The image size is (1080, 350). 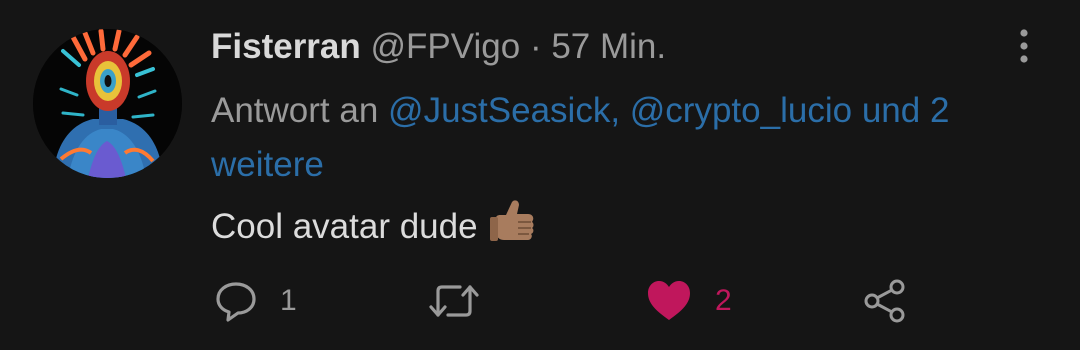 I want to click on more-vertical-icon, so click(x=1024, y=46).